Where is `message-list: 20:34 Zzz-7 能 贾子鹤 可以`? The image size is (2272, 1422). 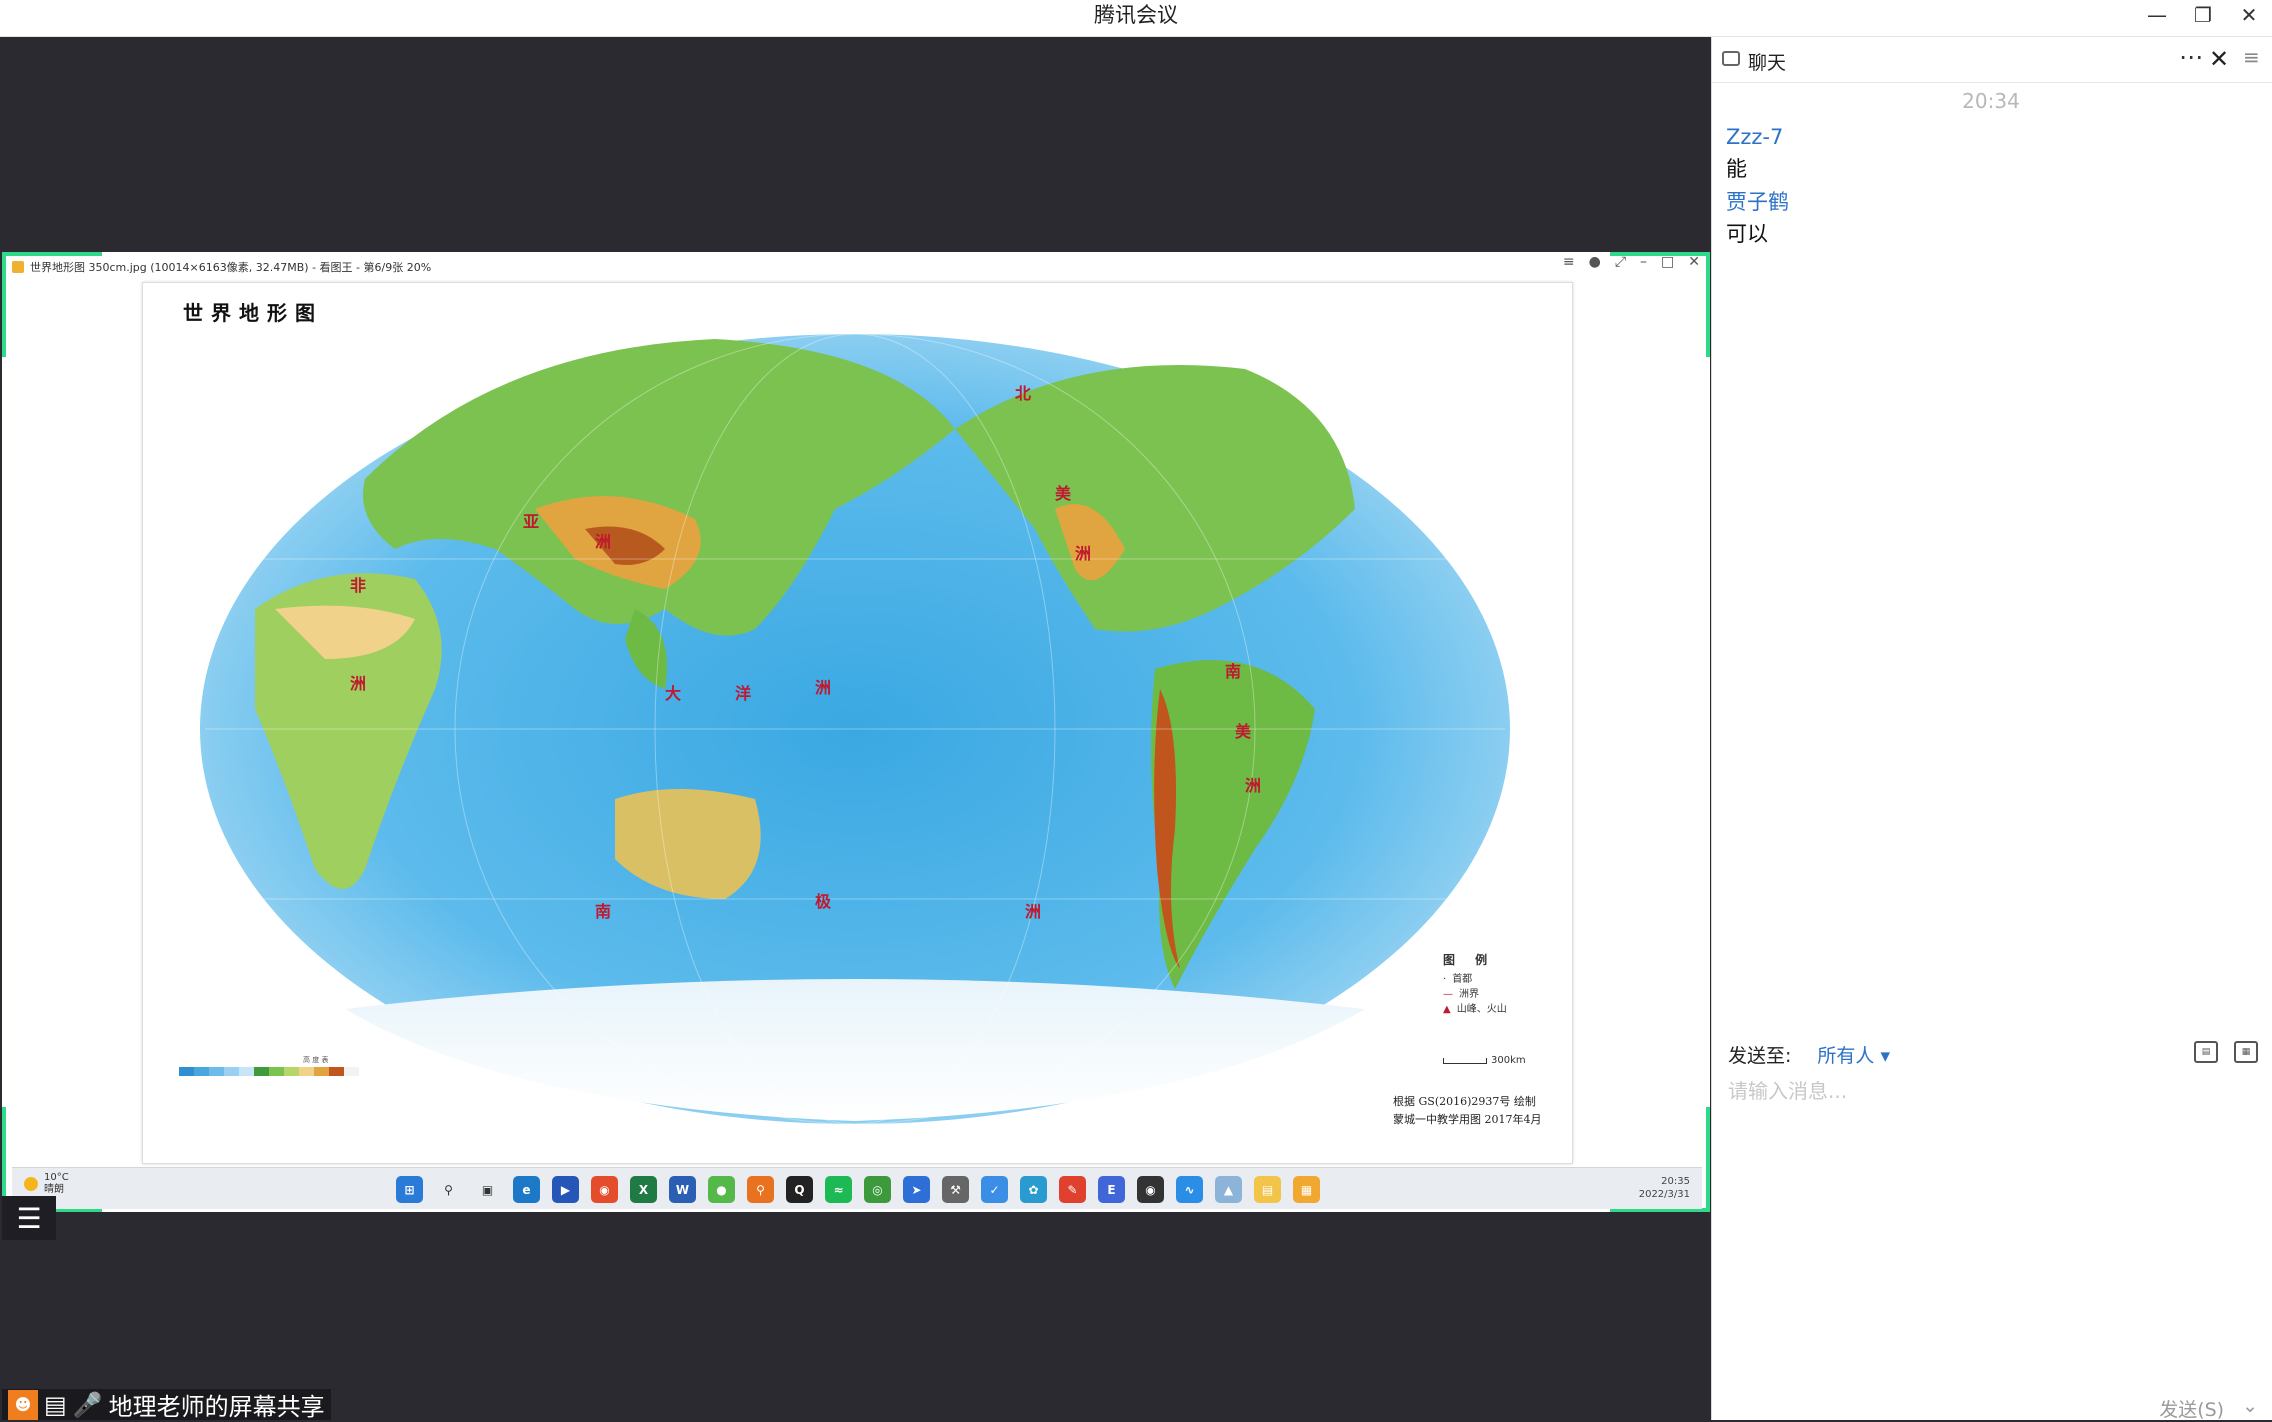
message-list: 20:34 Zzz-7 能 贾子鹤 可以 is located at coordinates (1991, 170).